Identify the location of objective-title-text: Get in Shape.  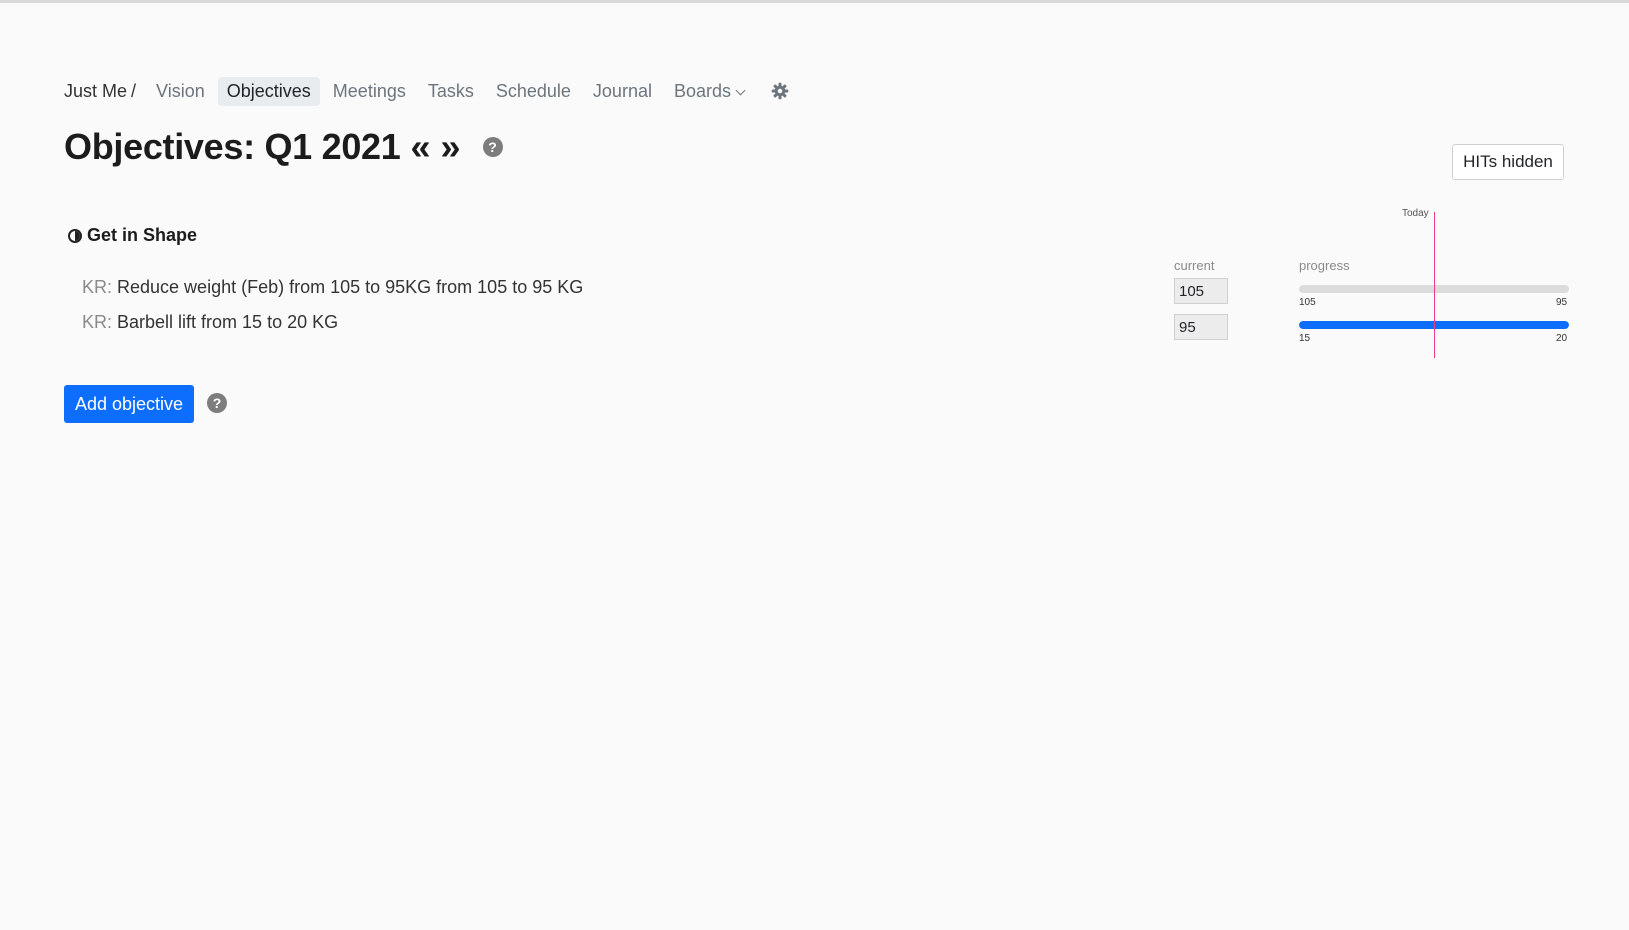
(142, 235).